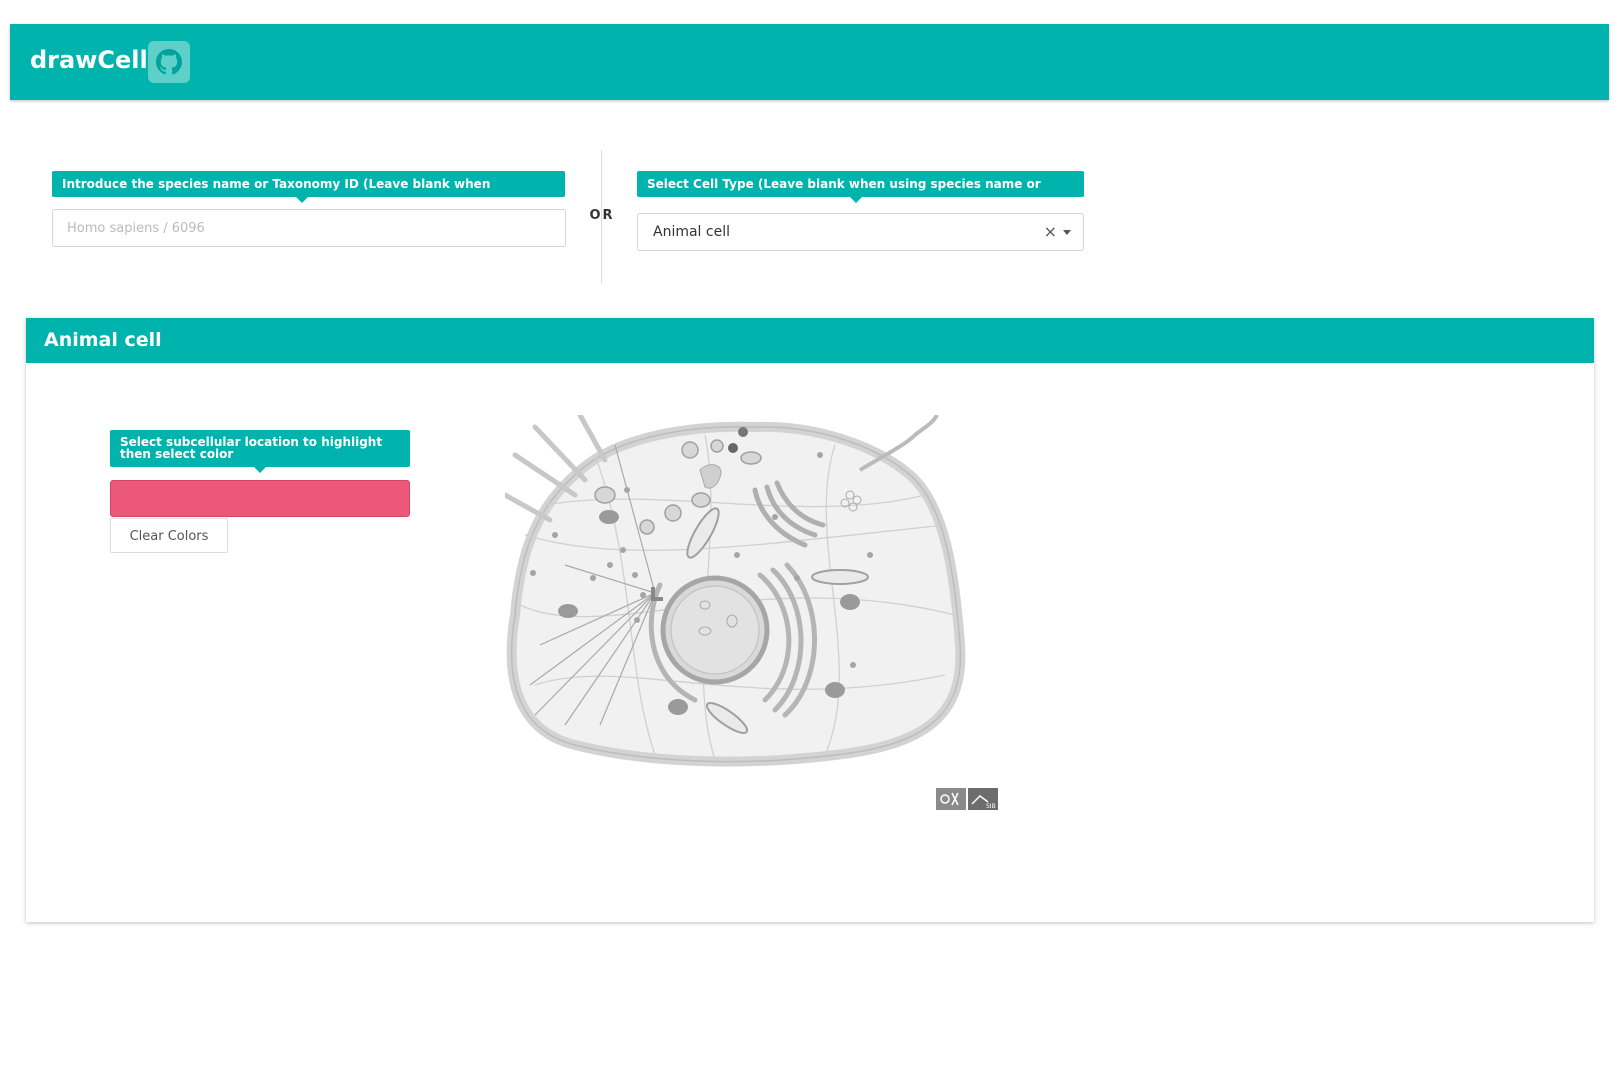  What do you see at coordinates (860, 232) in the screenshot?
I see `cell-type-select: Animal cell ×` at bounding box center [860, 232].